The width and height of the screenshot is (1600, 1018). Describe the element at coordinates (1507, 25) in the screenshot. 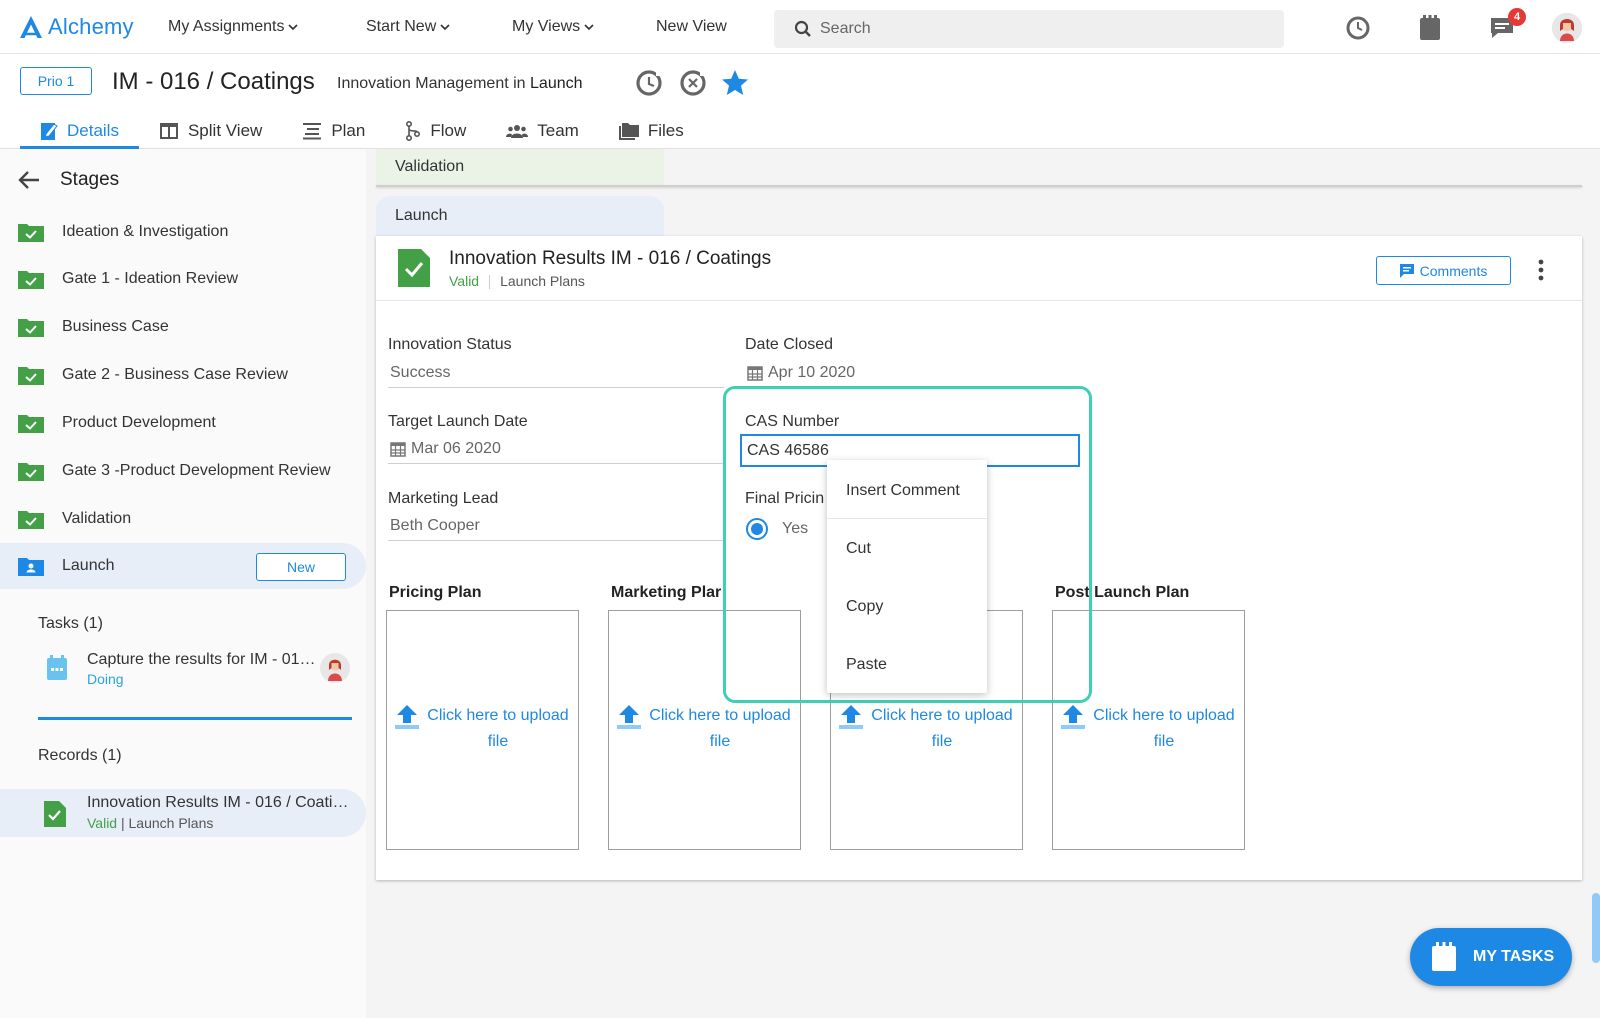

I see `notifications-button: 4` at that location.